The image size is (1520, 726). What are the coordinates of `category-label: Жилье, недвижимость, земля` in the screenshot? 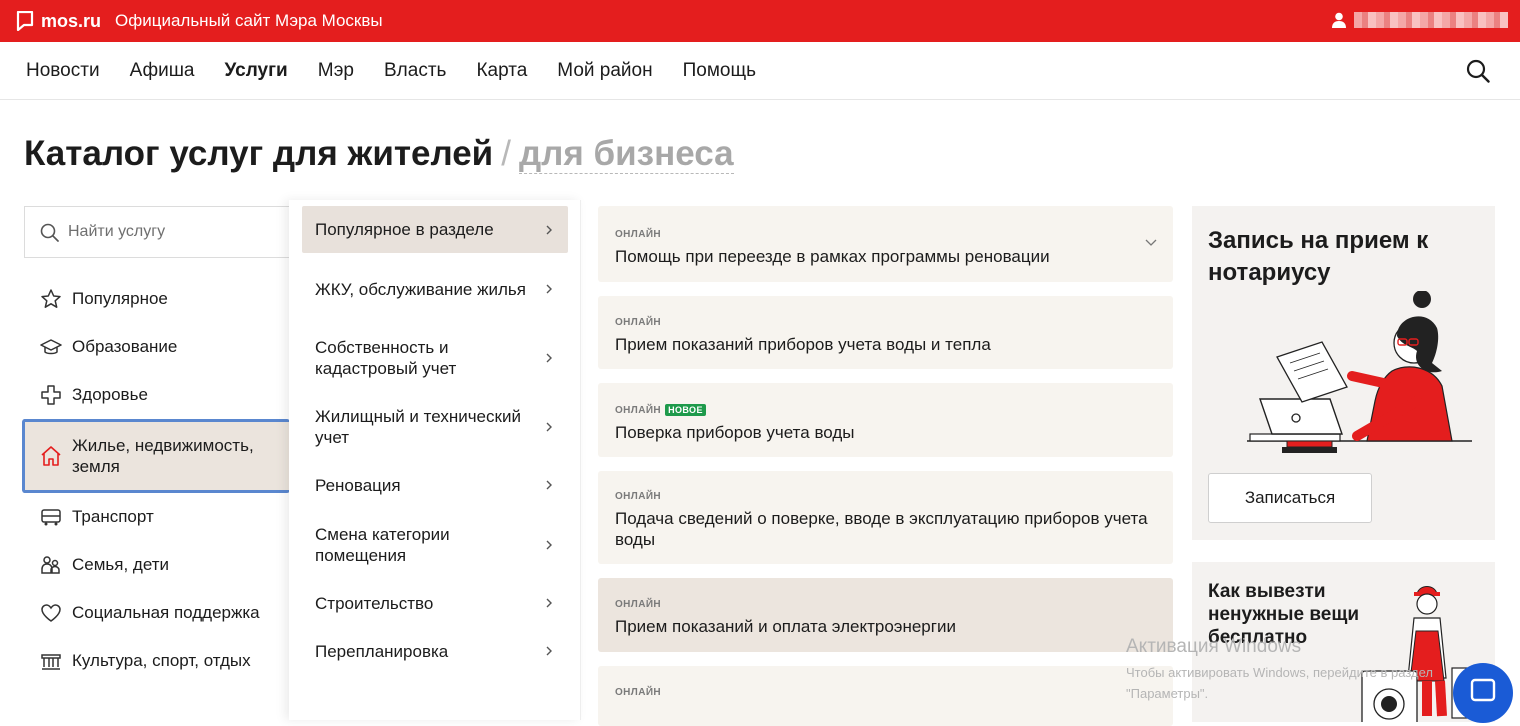 It's located at (163, 456).